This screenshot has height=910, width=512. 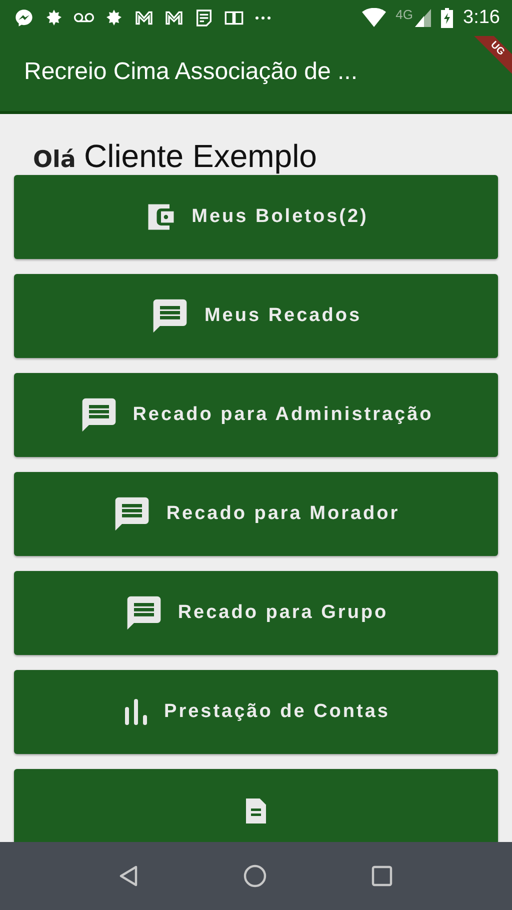 I want to click on wifi-icon, so click(x=374, y=18).